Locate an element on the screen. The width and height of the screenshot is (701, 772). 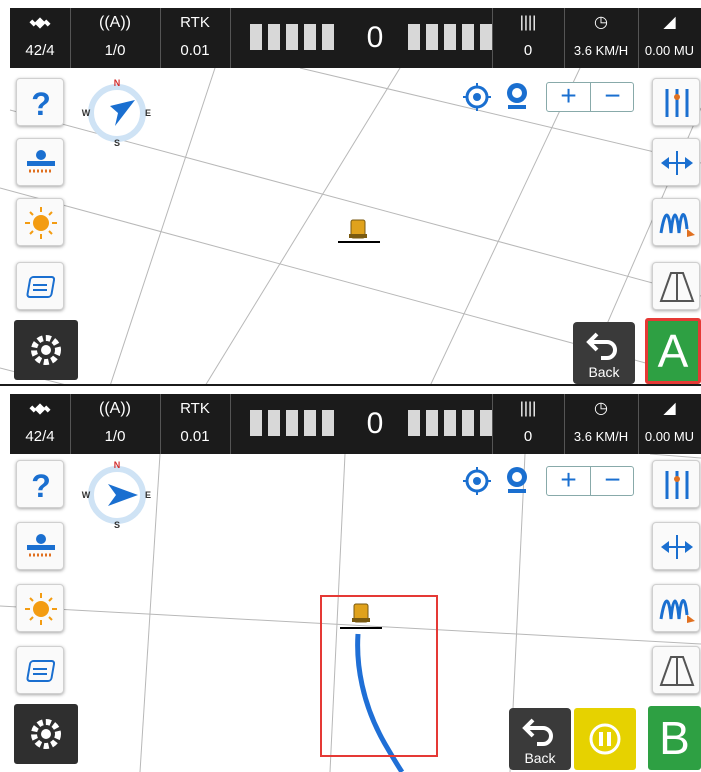
antenna-icon: ((A)) is located at coordinates (115, 22).